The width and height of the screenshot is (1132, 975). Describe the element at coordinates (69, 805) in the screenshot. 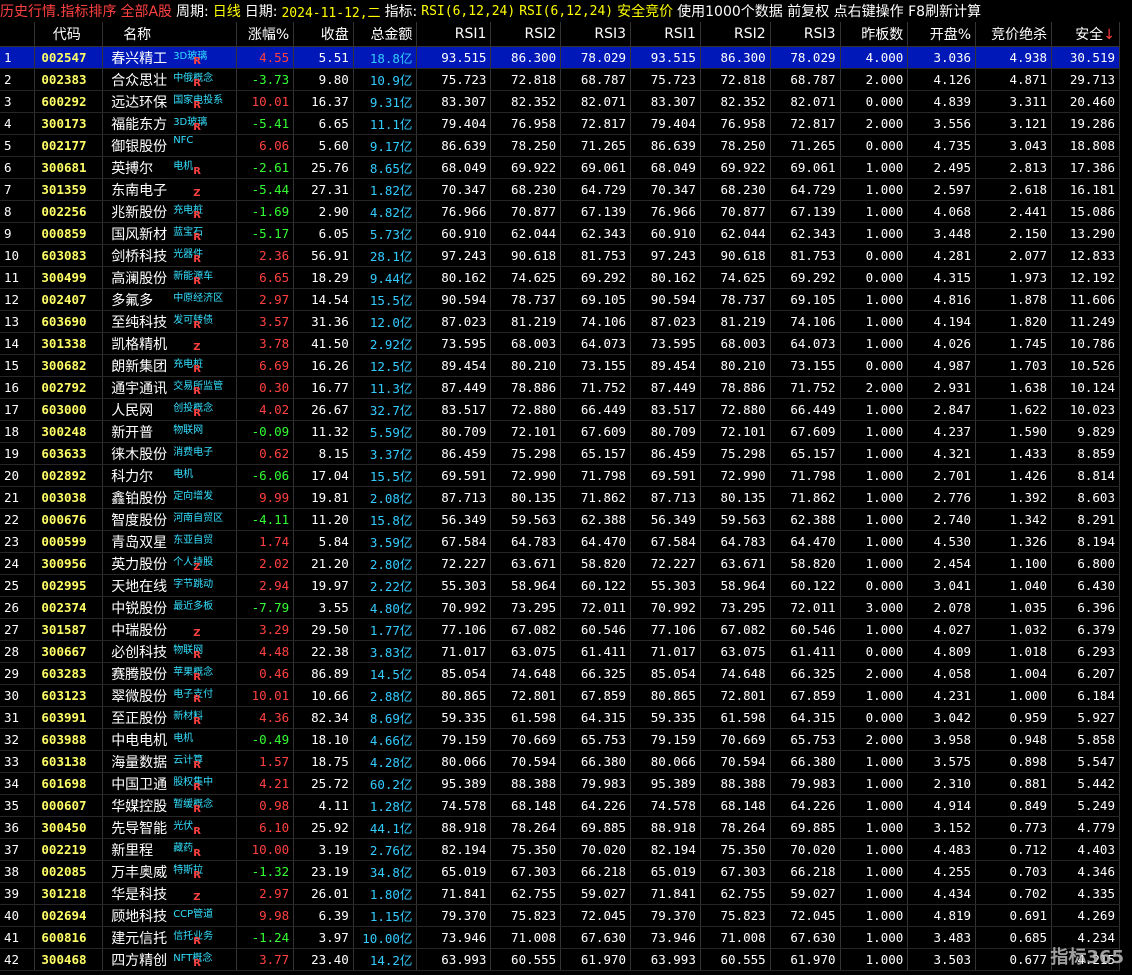

I see `stock-code: 000607` at that location.